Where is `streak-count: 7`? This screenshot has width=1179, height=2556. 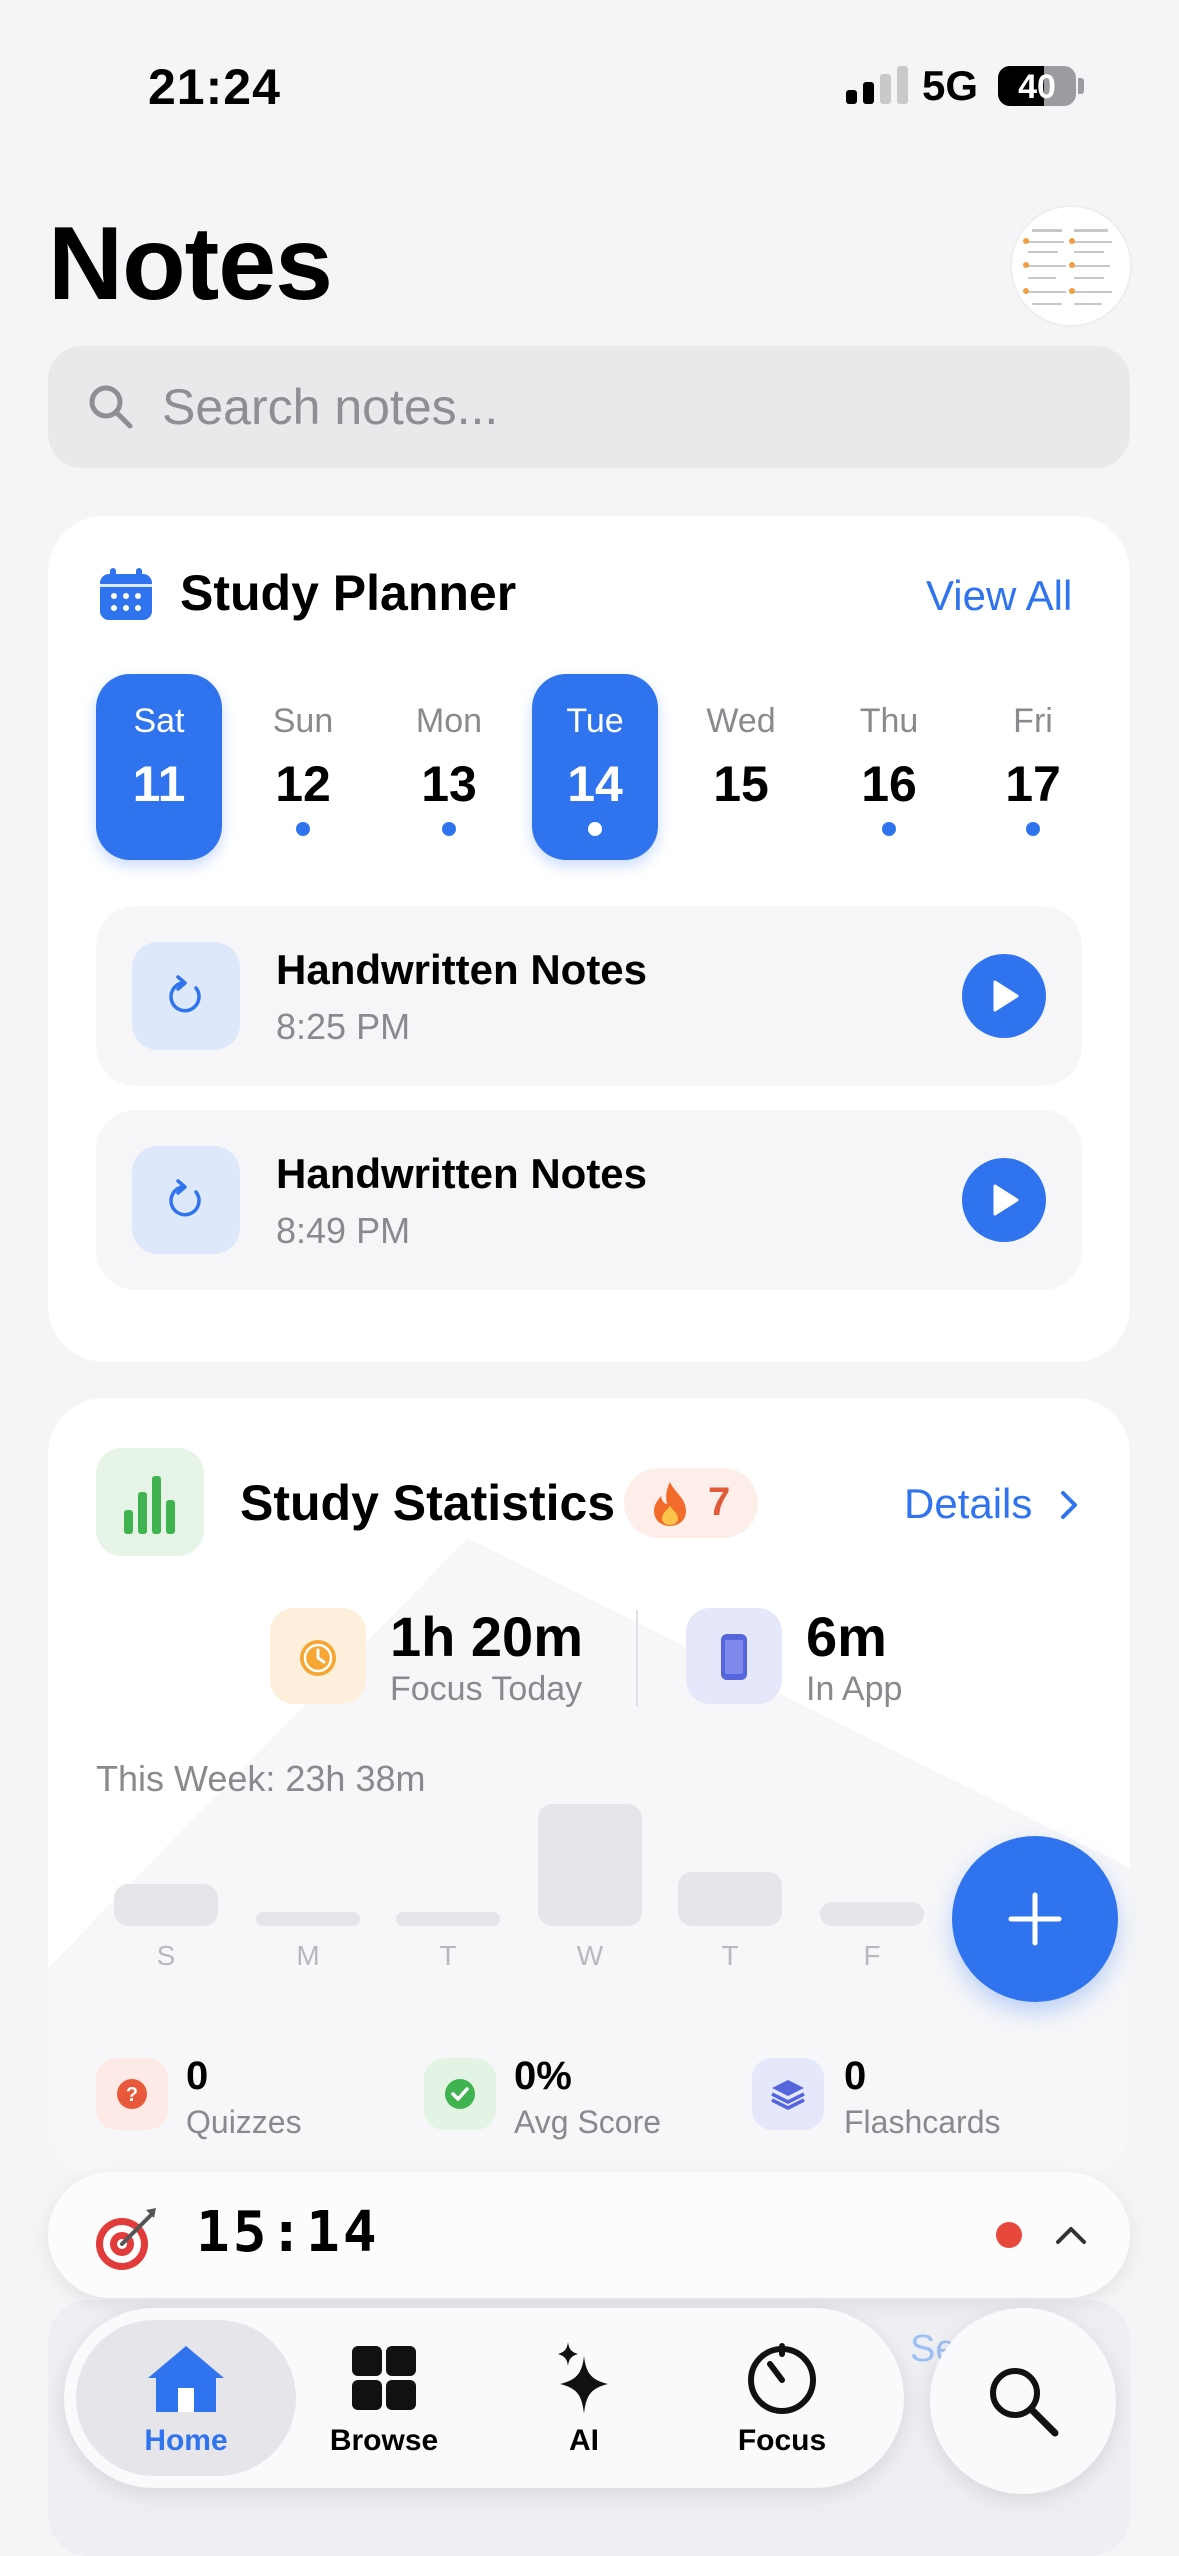 streak-count: 7 is located at coordinates (719, 1502).